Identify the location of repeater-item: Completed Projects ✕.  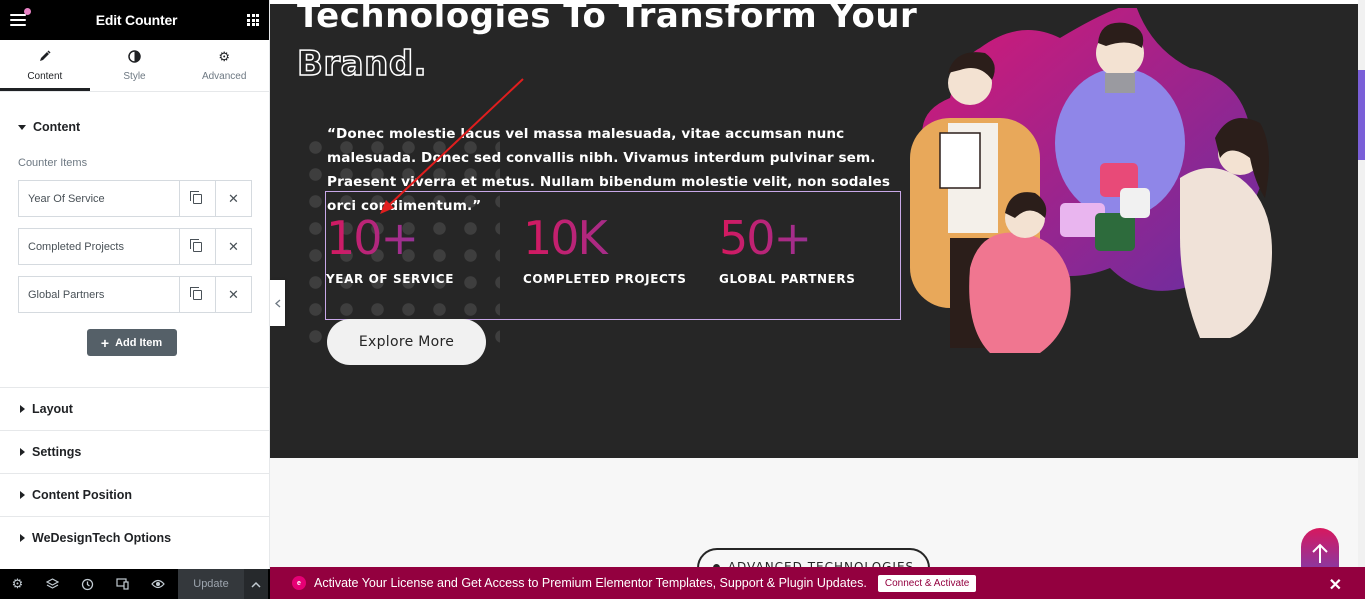
(135, 246).